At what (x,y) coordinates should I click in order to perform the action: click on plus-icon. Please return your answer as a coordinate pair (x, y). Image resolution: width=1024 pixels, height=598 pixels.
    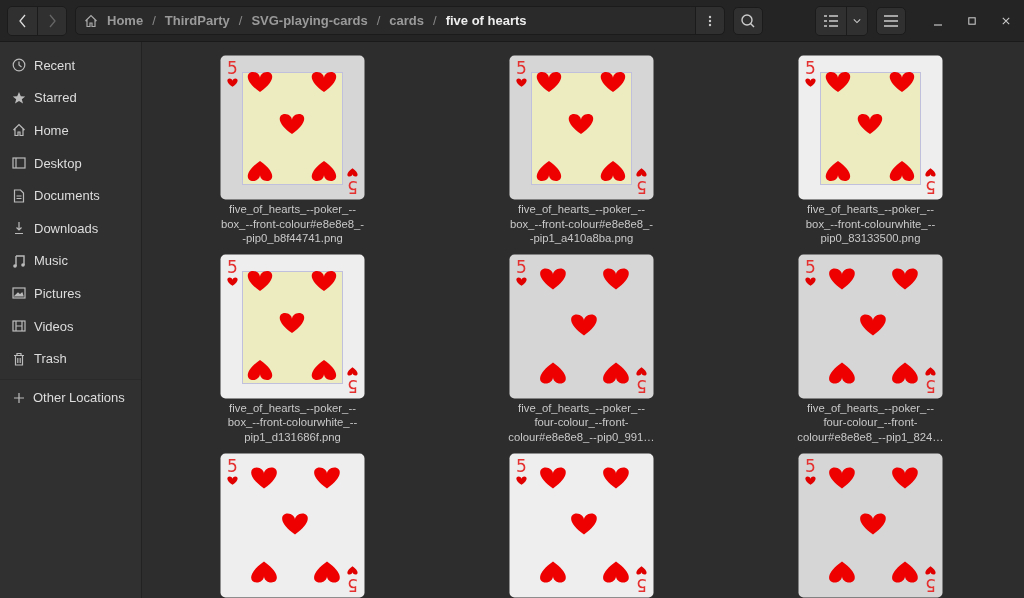
    Looking at the image, I should click on (19, 397).